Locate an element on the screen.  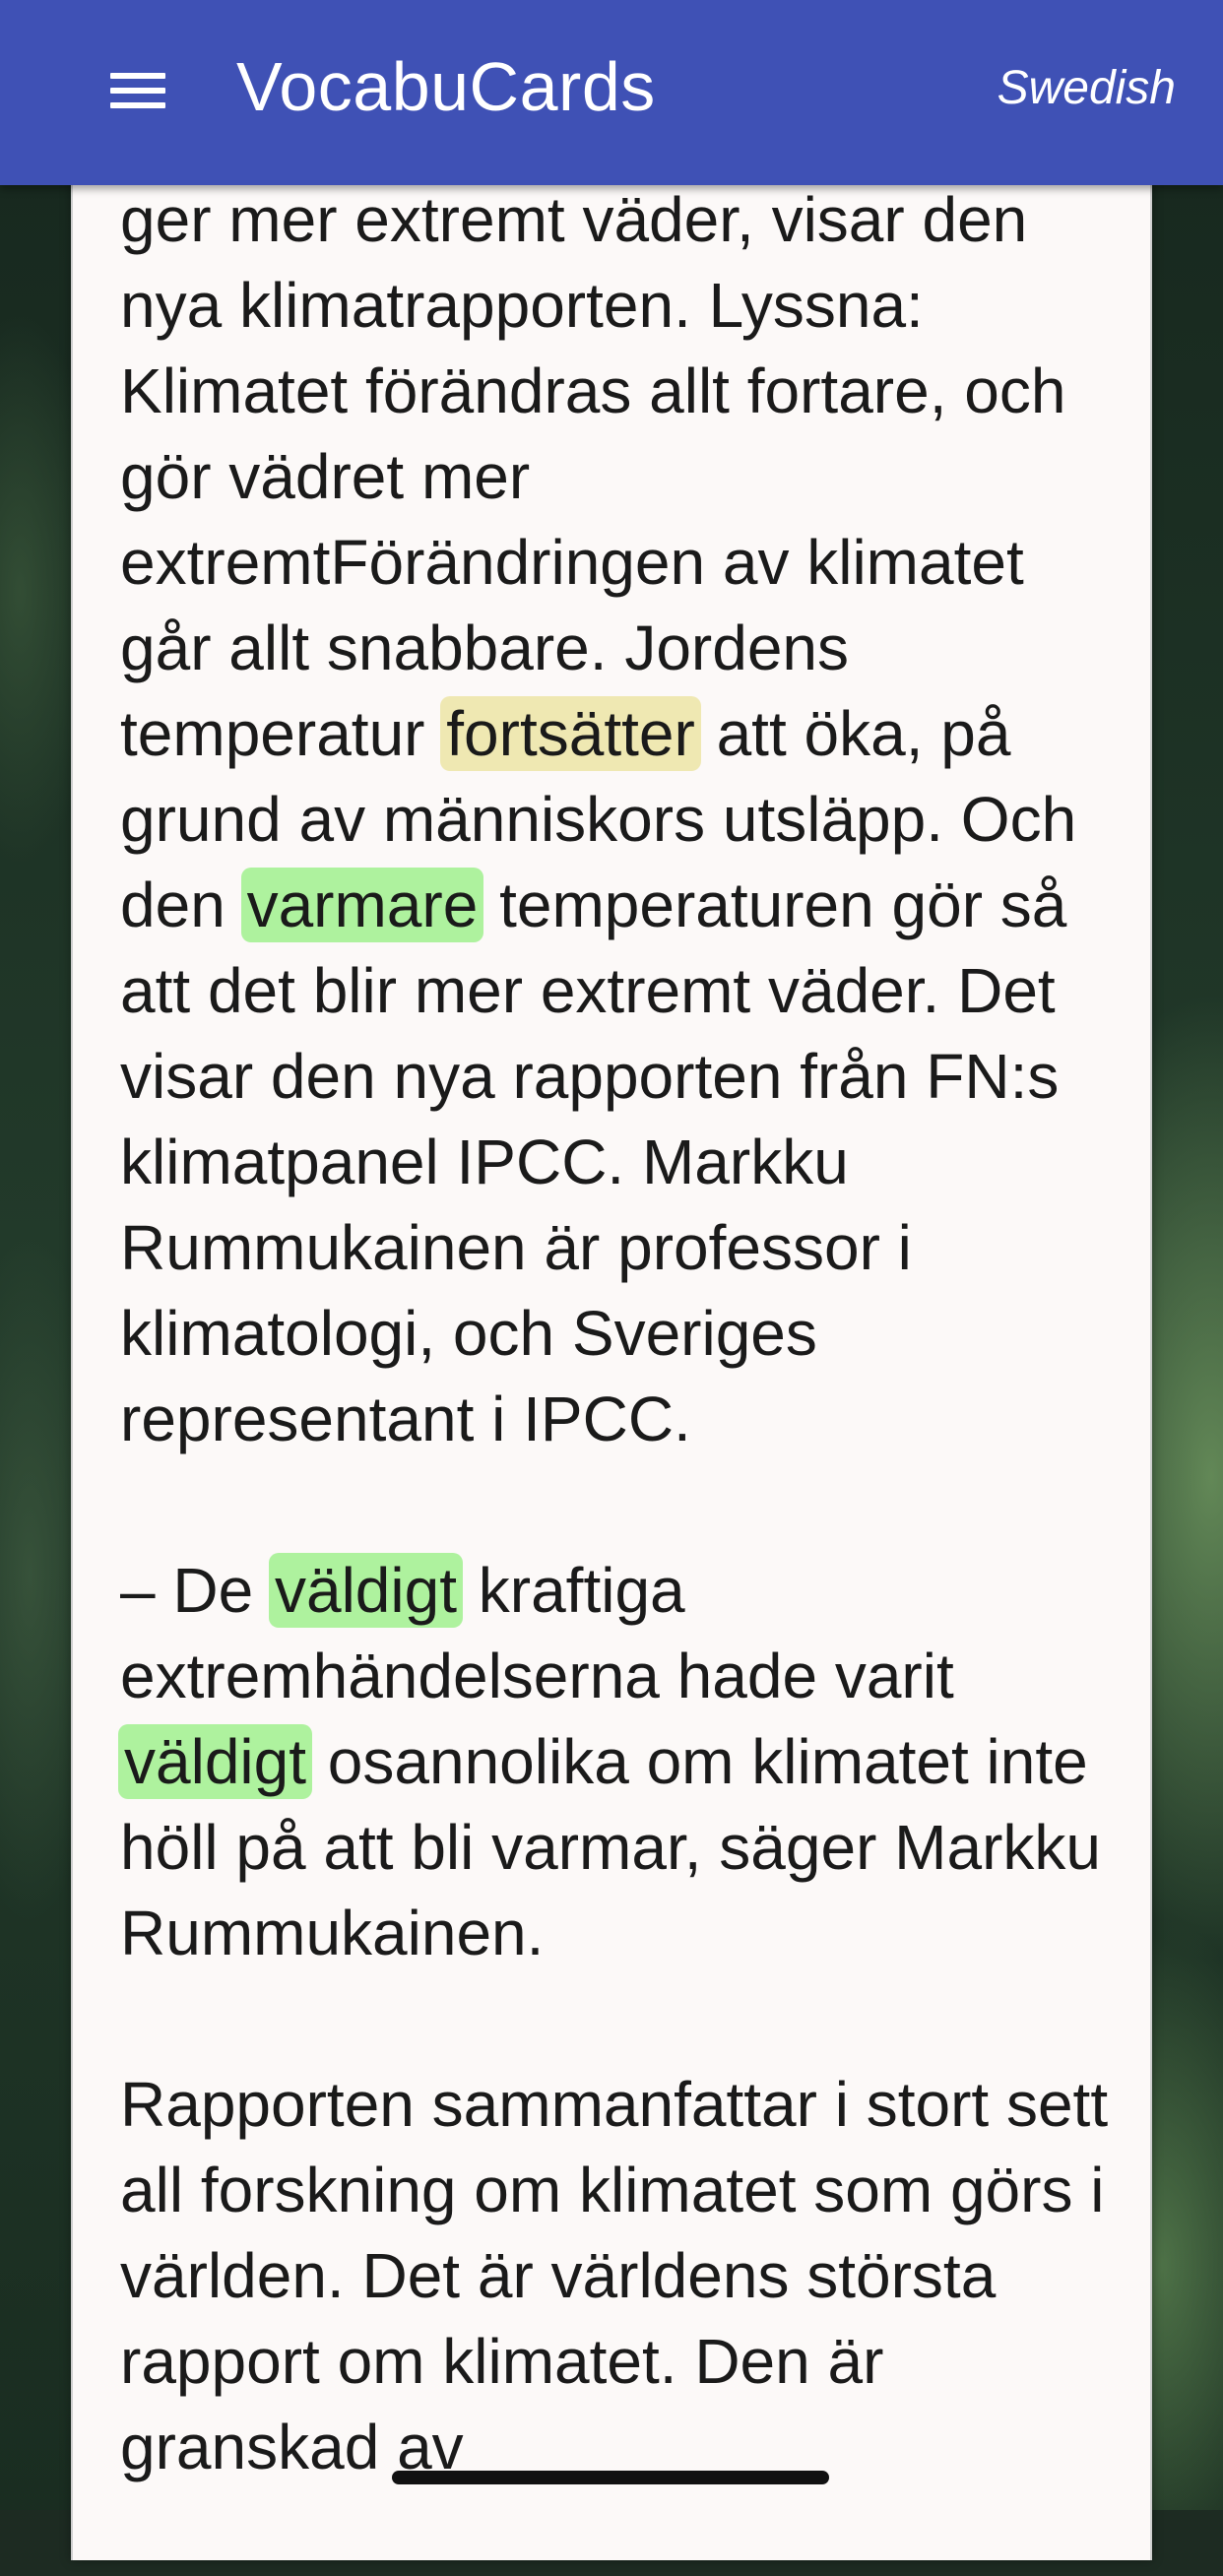
highlighted-word-known: varmare is located at coordinates (362, 905).